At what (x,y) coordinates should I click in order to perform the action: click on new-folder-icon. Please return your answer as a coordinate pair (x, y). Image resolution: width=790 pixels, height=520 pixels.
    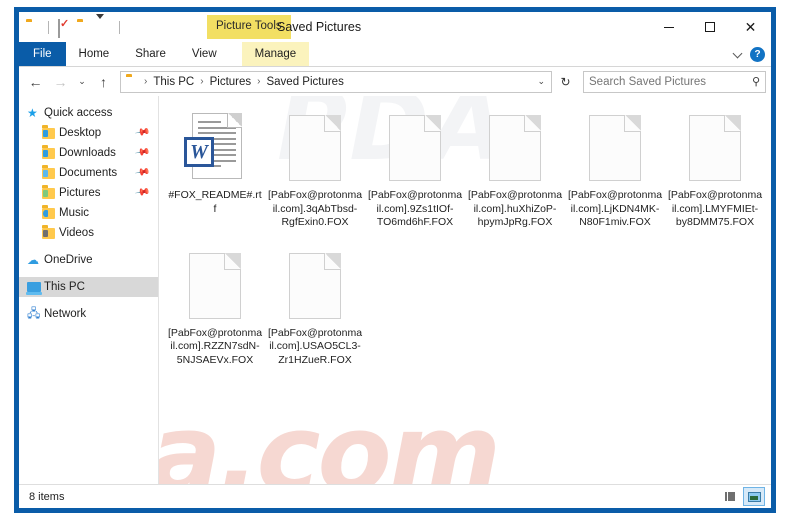
    Looking at the image, I should click on (84, 27).